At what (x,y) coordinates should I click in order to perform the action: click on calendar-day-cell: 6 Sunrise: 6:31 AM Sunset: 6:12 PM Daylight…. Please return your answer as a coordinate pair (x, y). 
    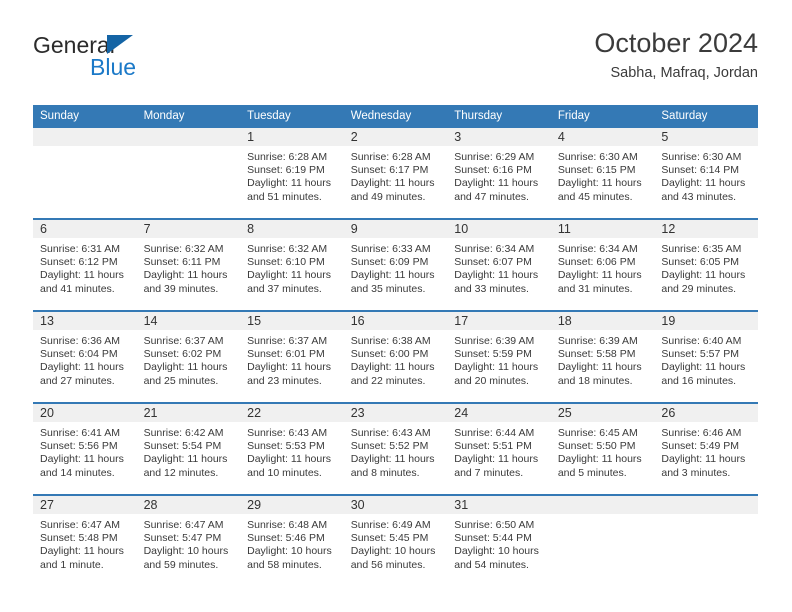
    Looking at the image, I should click on (85, 264).